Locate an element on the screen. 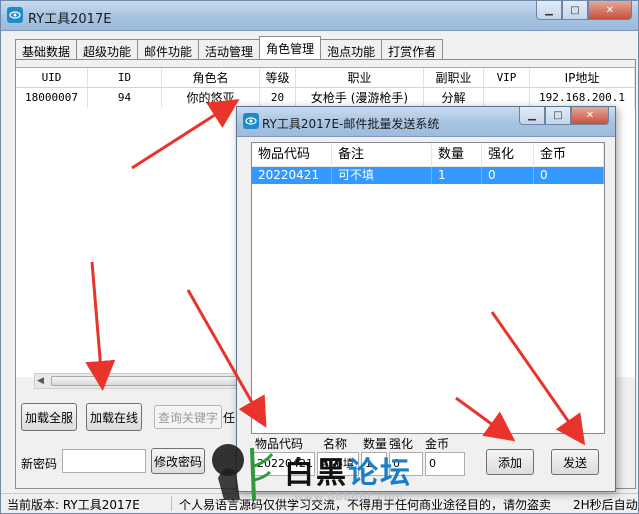 The width and height of the screenshot is (639, 514). item-gold-cell: 0 is located at coordinates (569, 175).